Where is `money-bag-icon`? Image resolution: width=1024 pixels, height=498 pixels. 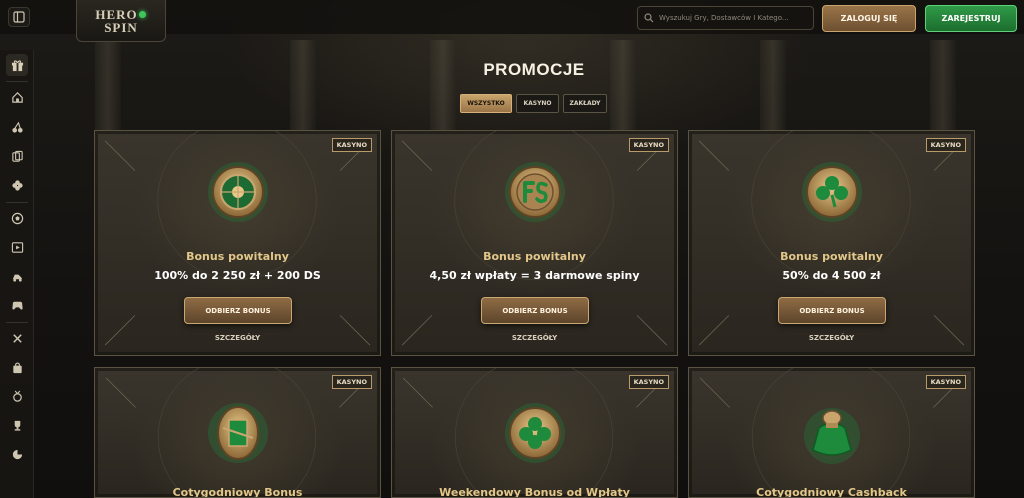
money-bag-icon is located at coordinates (832, 433).